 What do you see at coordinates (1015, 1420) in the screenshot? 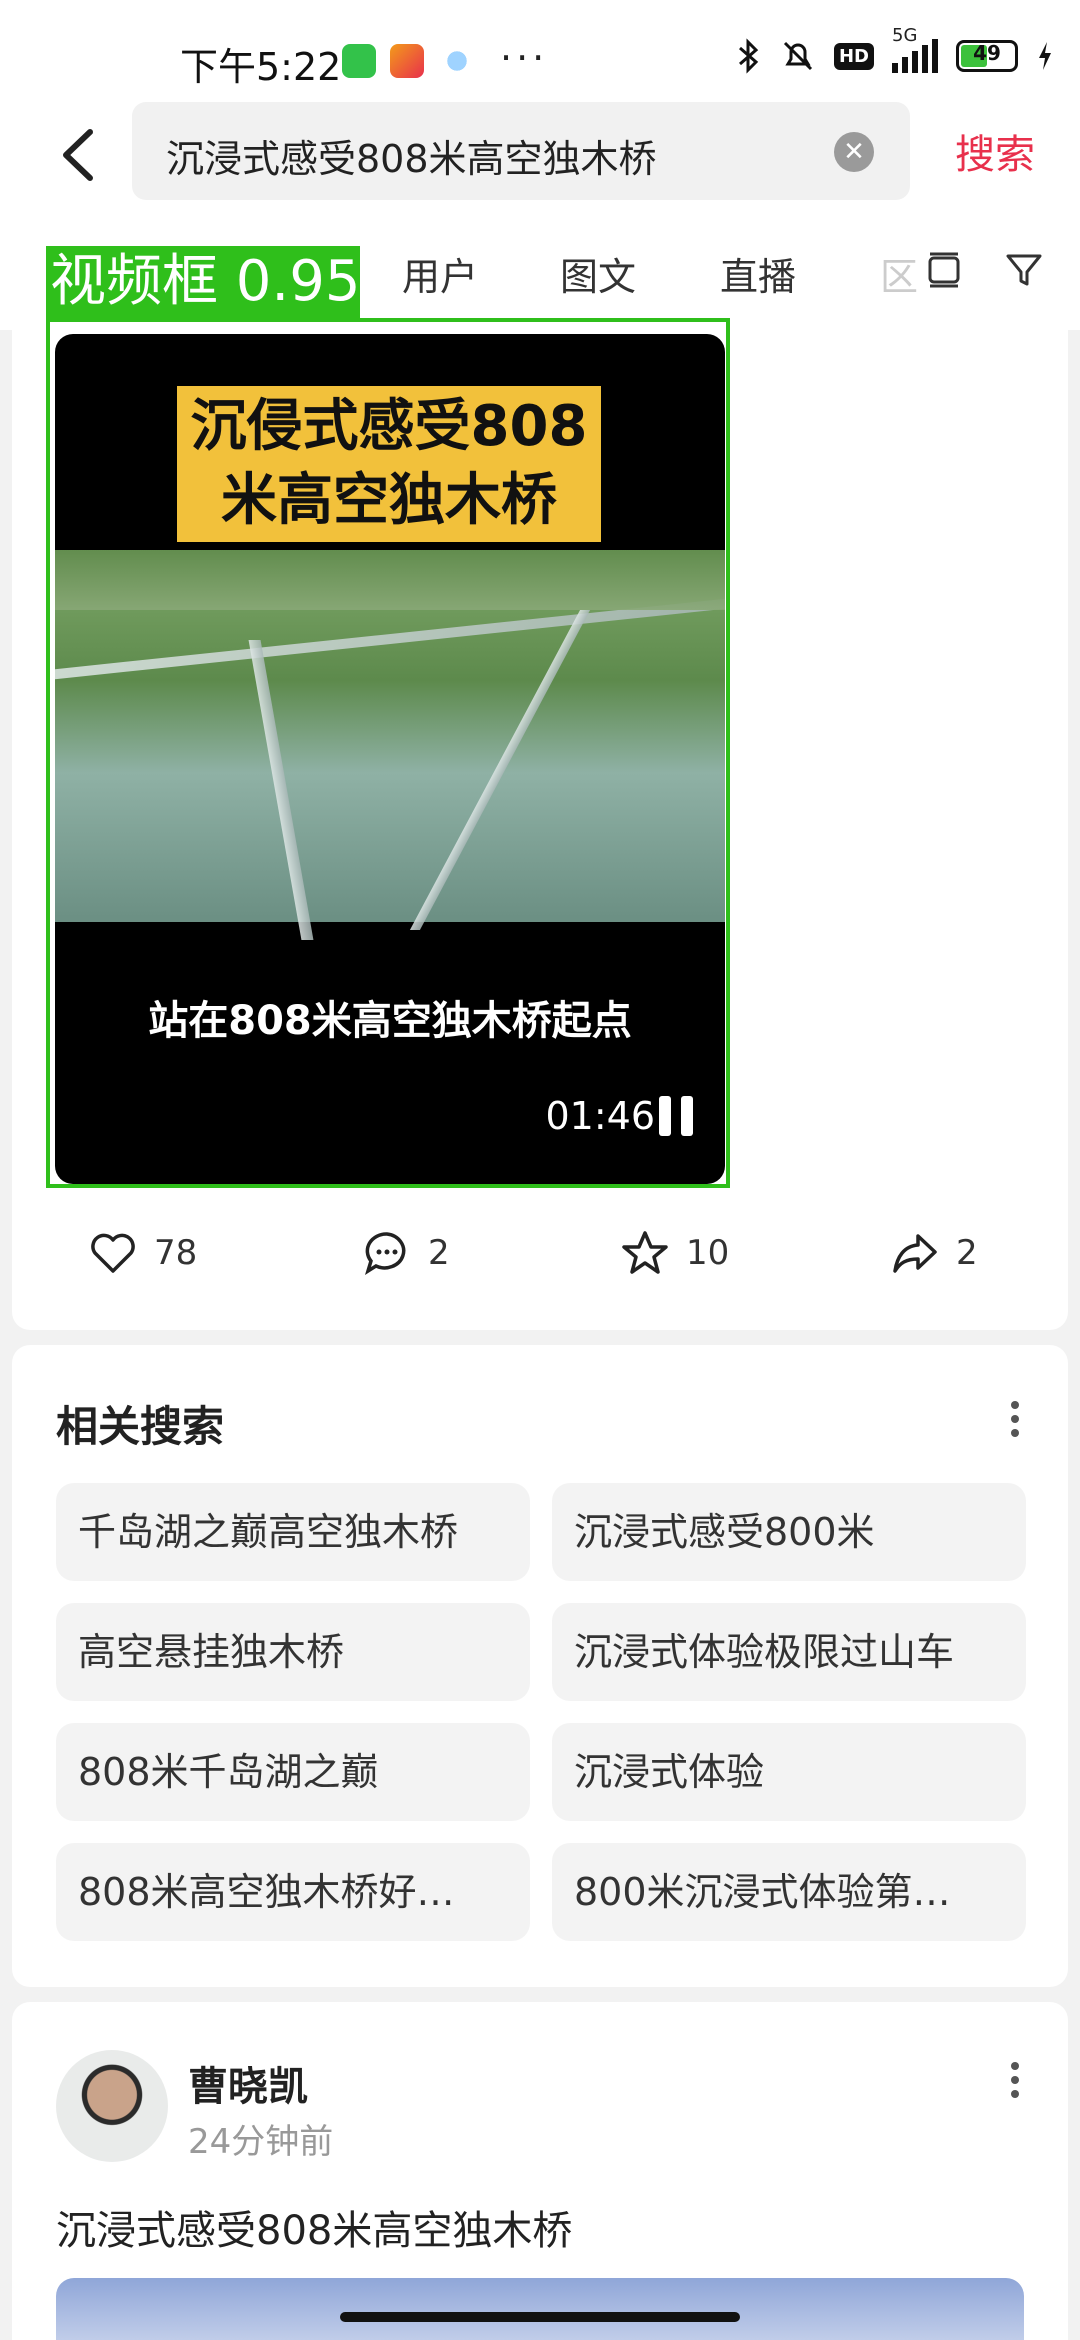
I see `more-options-icon` at bounding box center [1015, 1420].